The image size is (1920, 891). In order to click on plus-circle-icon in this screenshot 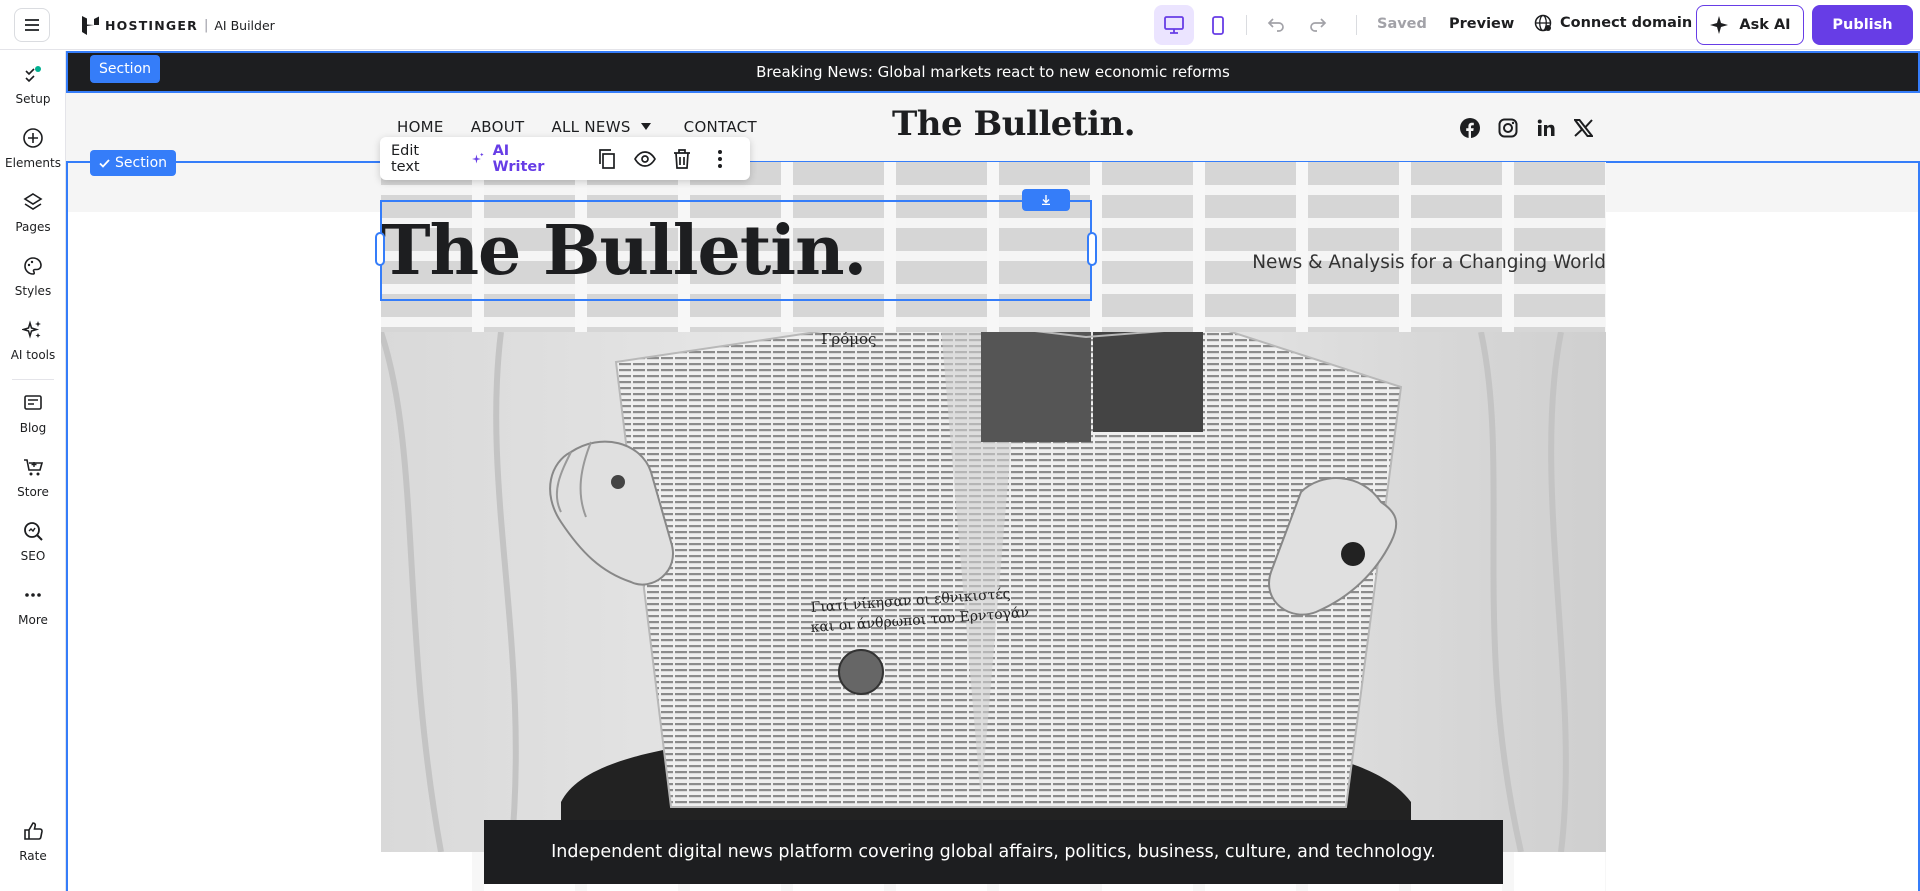, I will do `click(33, 138)`.